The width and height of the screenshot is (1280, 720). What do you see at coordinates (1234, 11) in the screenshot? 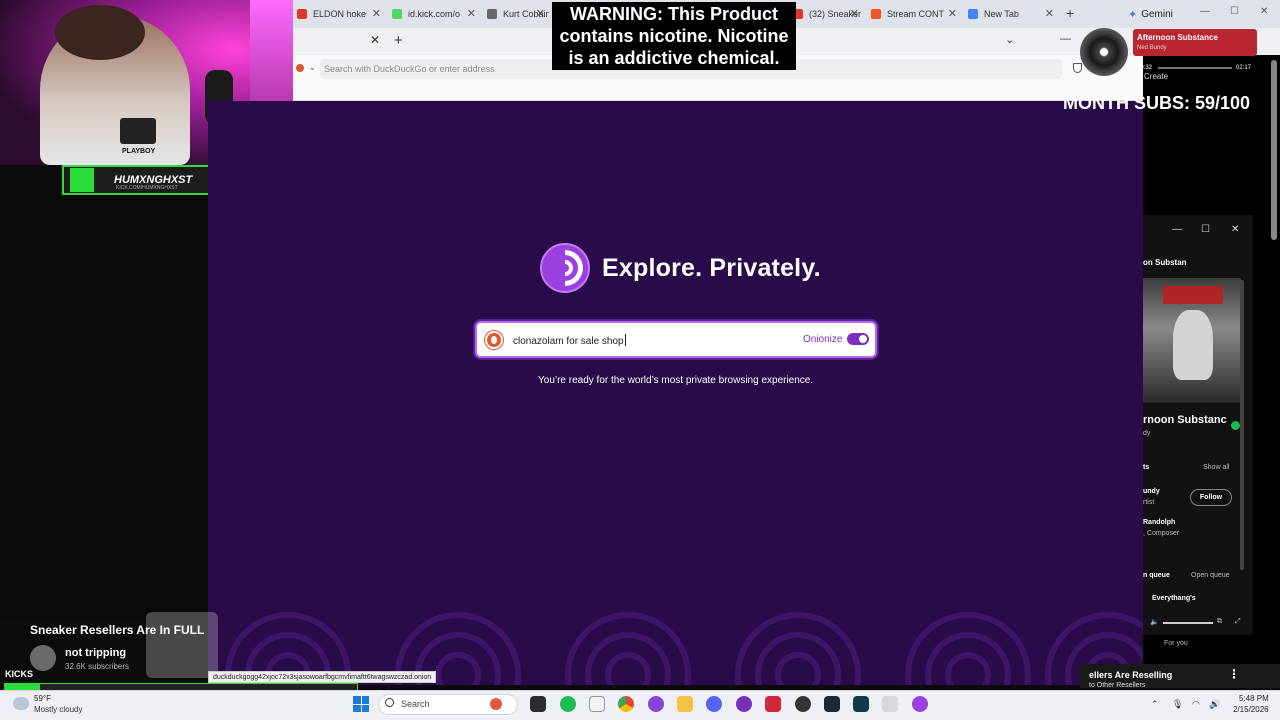
I see `maximize-icon: ☐` at bounding box center [1234, 11].